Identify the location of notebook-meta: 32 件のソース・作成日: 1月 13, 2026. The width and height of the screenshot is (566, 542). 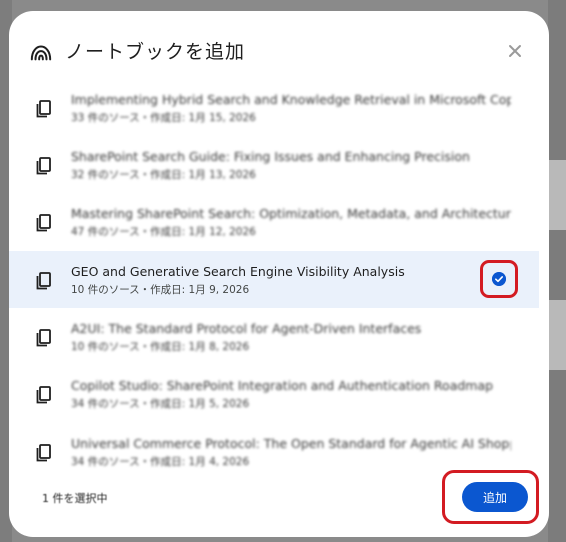
(163, 175).